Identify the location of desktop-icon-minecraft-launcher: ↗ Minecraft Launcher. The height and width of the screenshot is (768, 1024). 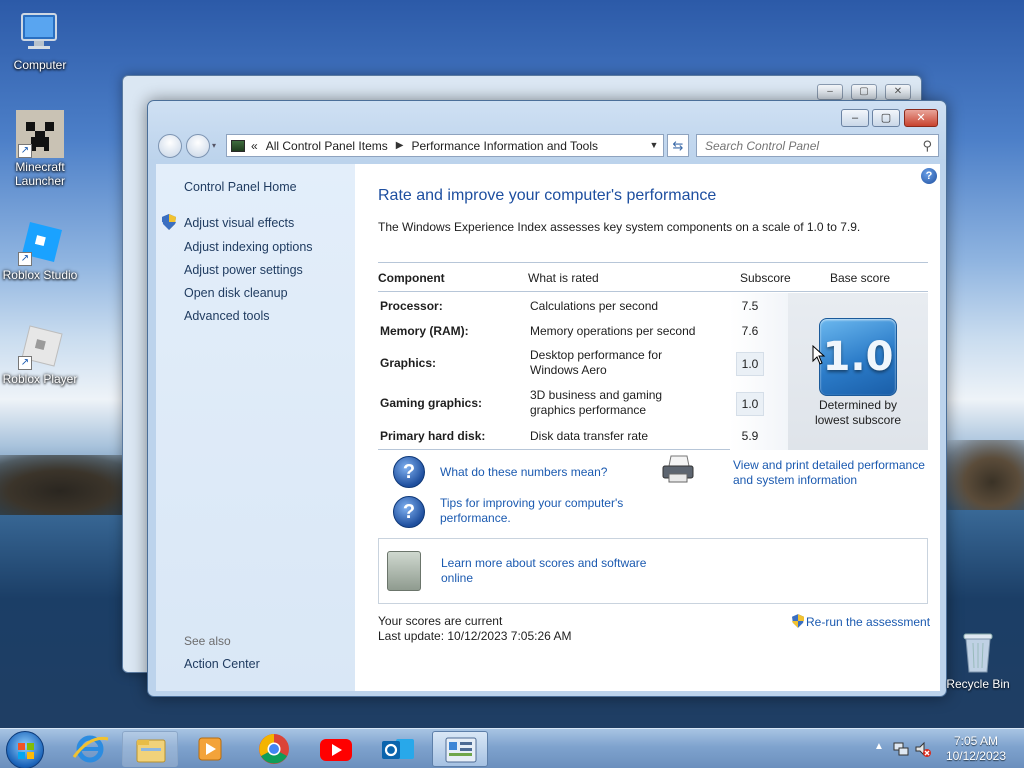
(40, 149).